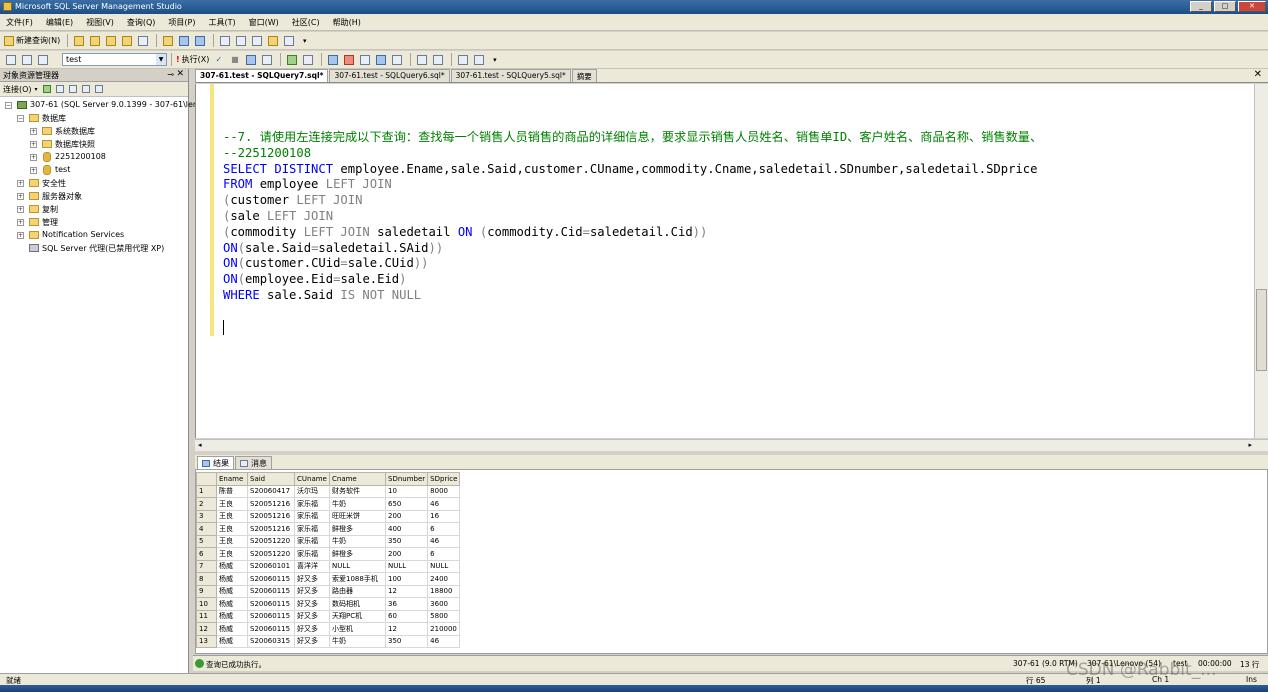 Image resolution: width=1268 pixels, height=692 pixels. Describe the element at coordinates (444, 541) in the screenshot. I see `grid-cell: 46` at that location.